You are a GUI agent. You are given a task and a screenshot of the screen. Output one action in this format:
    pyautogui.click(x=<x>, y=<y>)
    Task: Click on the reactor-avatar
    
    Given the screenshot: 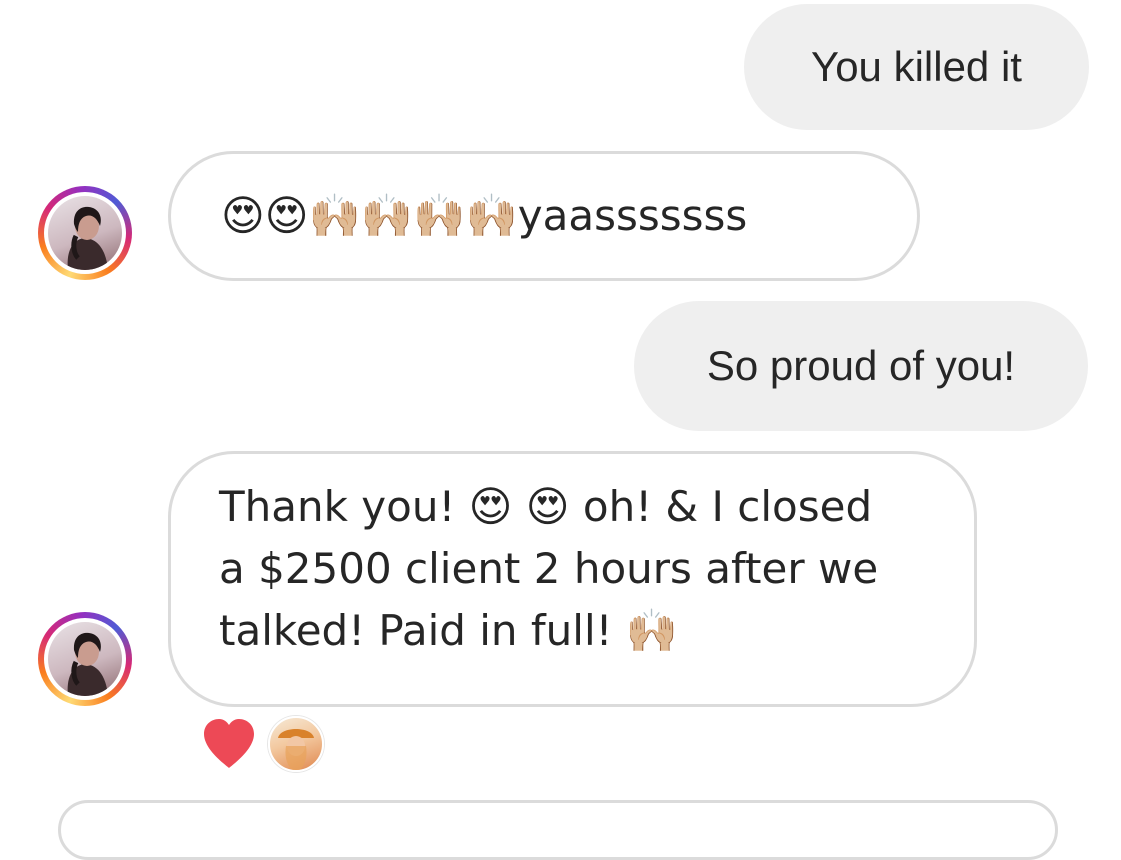 What is the action you would take?
    pyautogui.click(x=296, y=744)
    